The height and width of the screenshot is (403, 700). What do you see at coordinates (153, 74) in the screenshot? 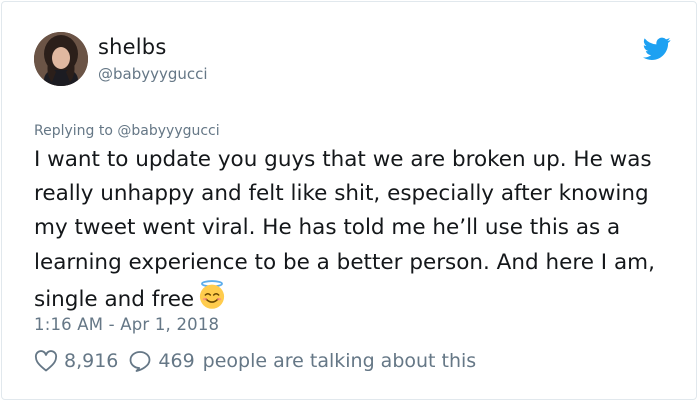
I see `user-handle: @babyyygucci` at bounding box center [153, 74].